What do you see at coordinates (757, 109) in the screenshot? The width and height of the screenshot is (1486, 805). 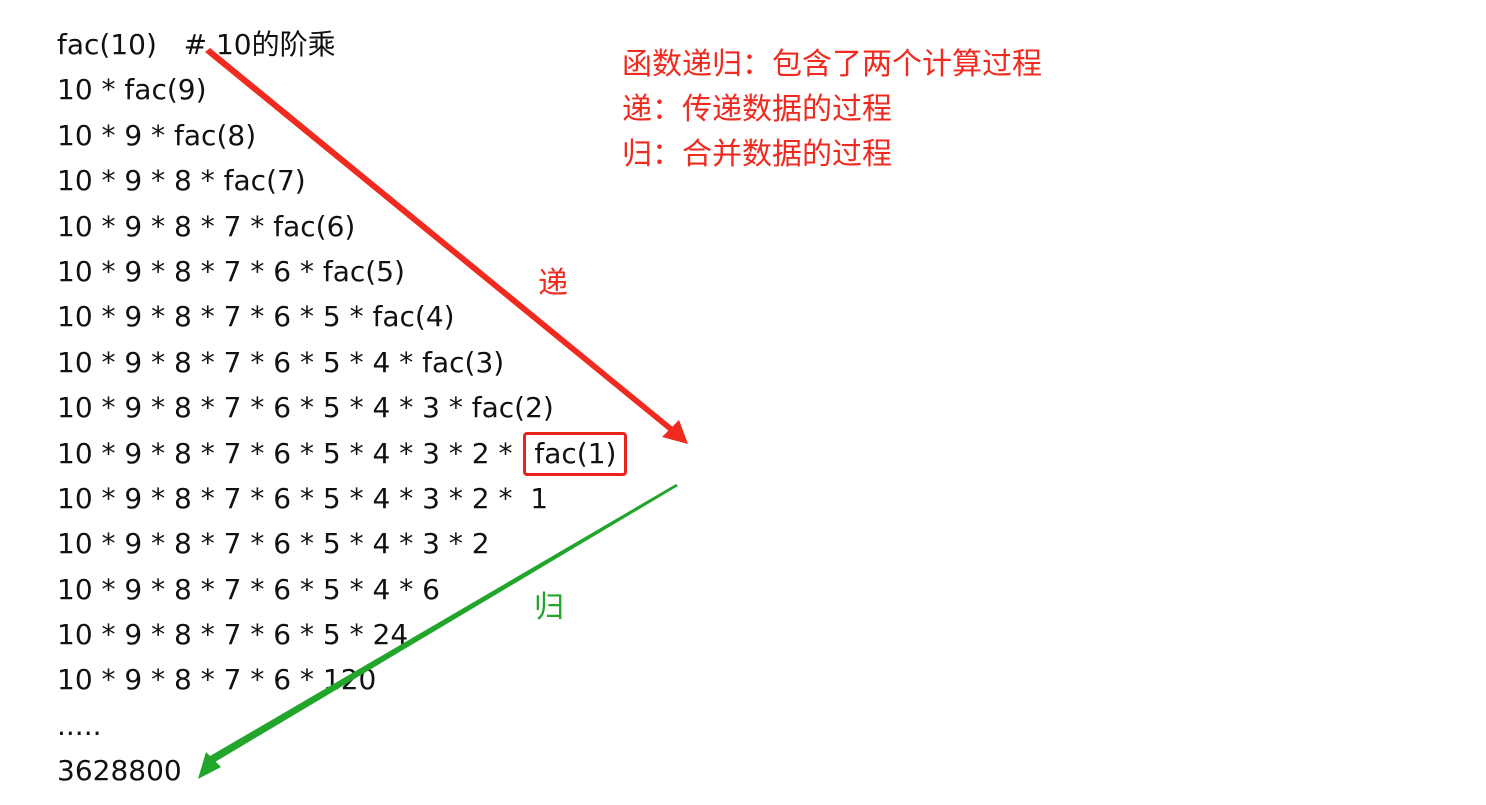 I see `note-recursion: 递：传递数据的过程` at bounding box center [757, 109].